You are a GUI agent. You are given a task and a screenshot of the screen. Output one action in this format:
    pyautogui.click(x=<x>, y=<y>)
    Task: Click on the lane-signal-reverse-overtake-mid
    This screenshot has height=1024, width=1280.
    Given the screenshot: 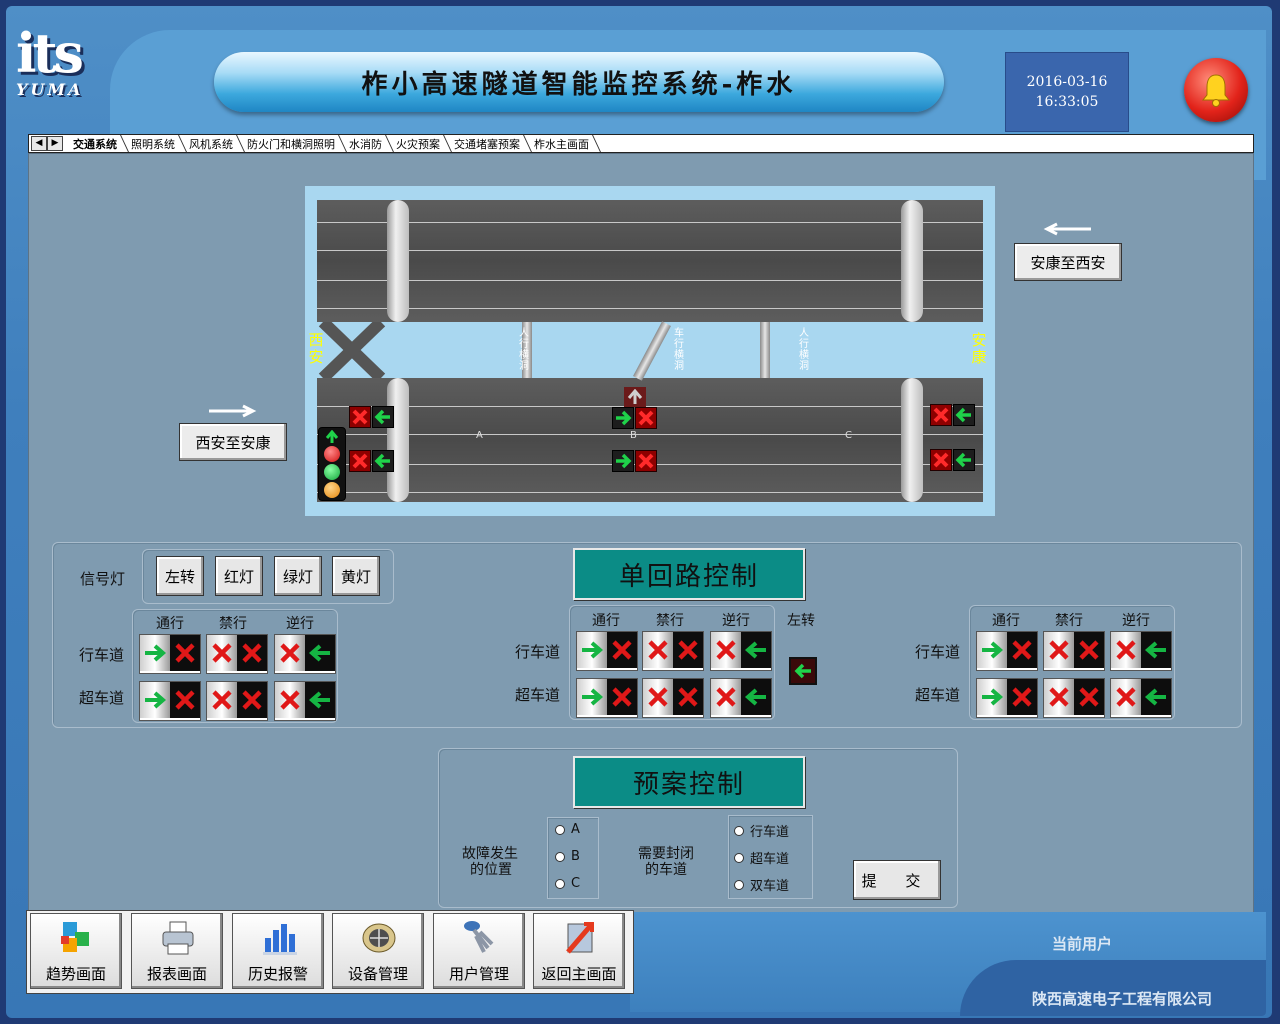 What is the action you would take?
    pyautogui.click(x=741, y=698)
    